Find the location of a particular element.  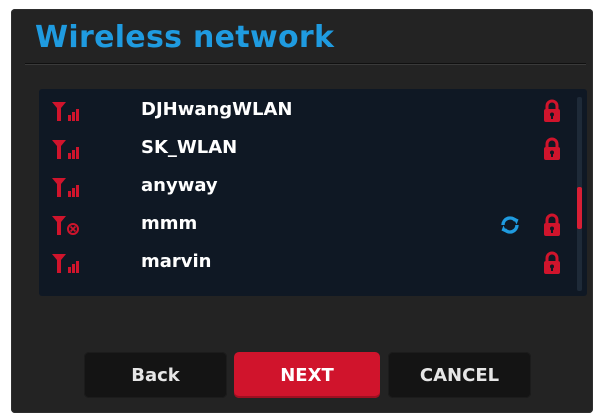

scrollbar-thumb is located at coordinates (579, 208).